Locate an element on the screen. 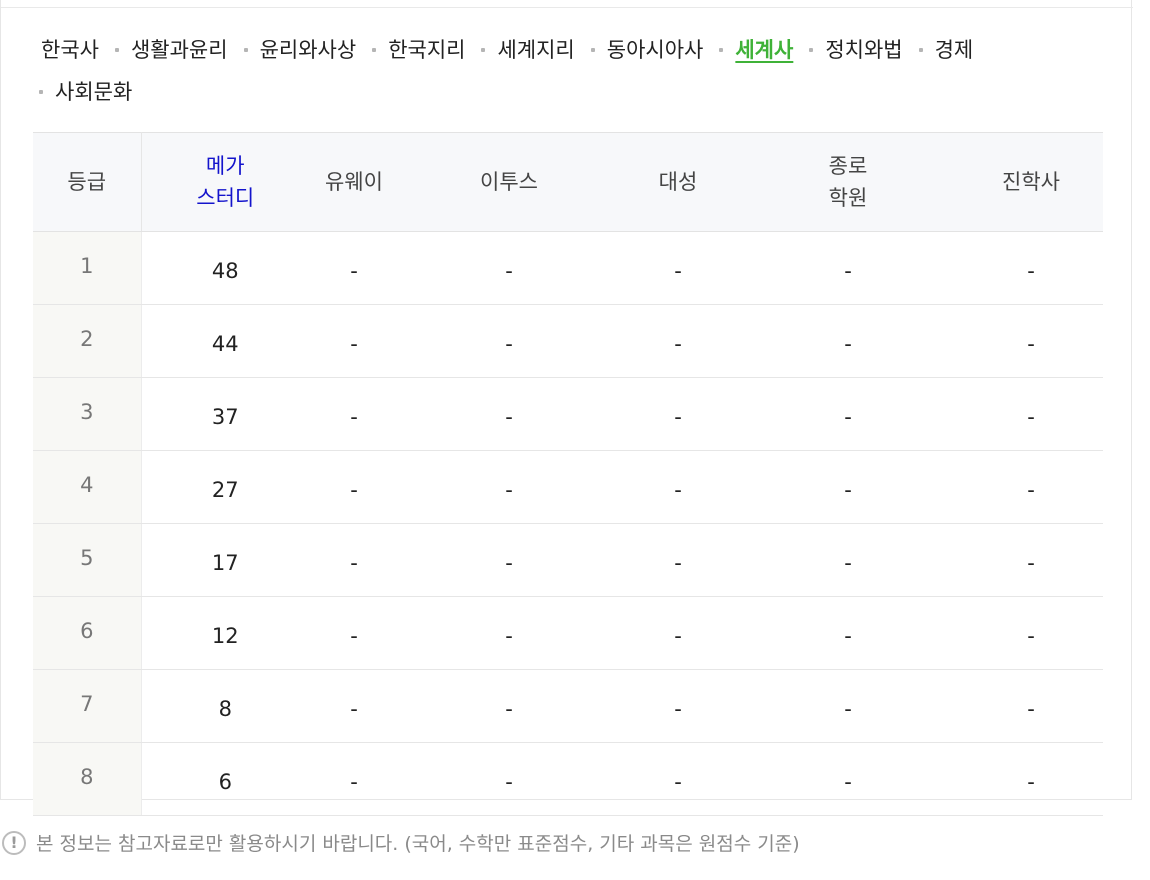  header-jinhak: 진학사 is located at coordinates (1031, 182).